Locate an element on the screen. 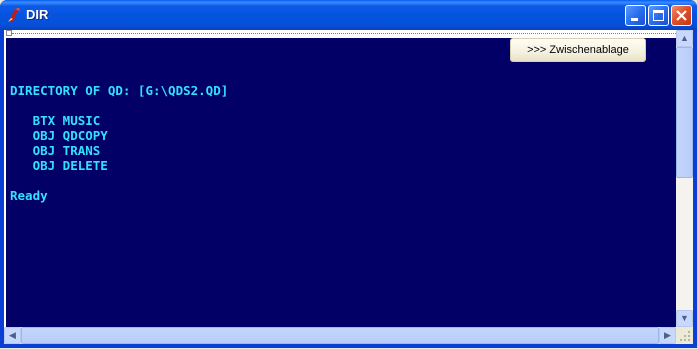  vertical-scrollbar: ▲ ▼ is located at coordinates (684, 178).